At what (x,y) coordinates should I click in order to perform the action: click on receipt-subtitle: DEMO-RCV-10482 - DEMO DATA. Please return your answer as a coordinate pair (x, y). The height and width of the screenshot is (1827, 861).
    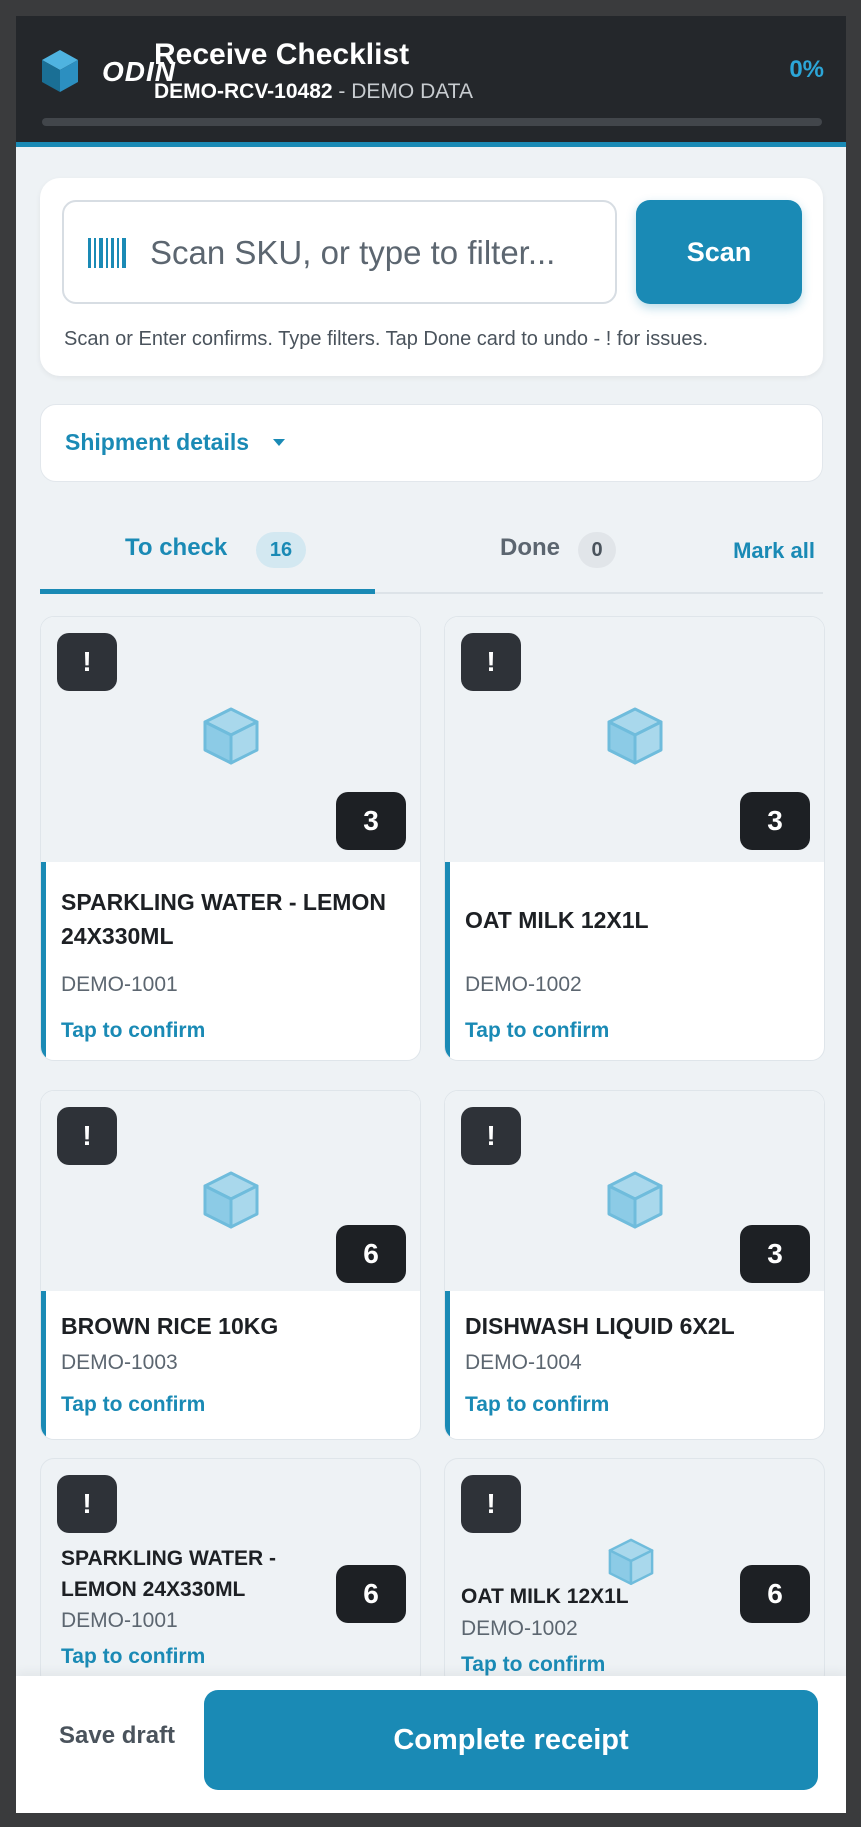
    Looking at the image, I should click on (313, 92).